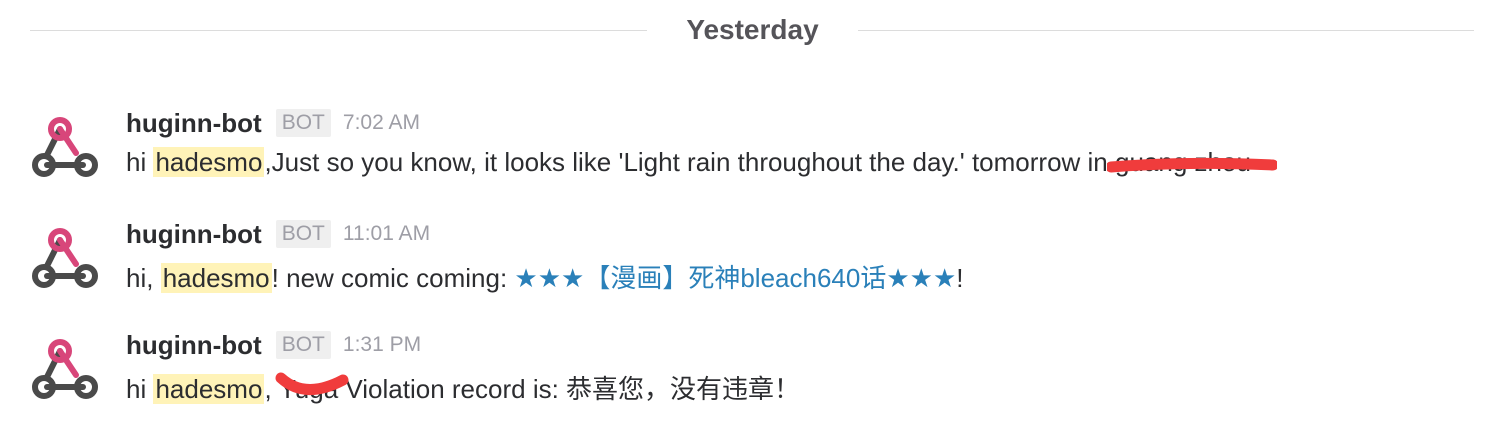 This screenshot has height=440, width=1512. I want to click on day-divider: Yesterday, so click(752, 32).